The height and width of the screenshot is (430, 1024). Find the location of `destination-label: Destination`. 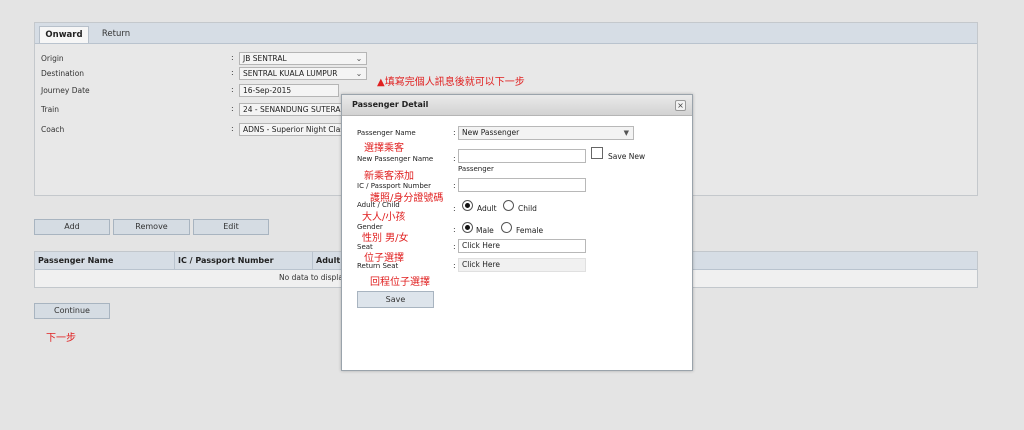

destination-label: Destination is located at coordinates (63, 73).